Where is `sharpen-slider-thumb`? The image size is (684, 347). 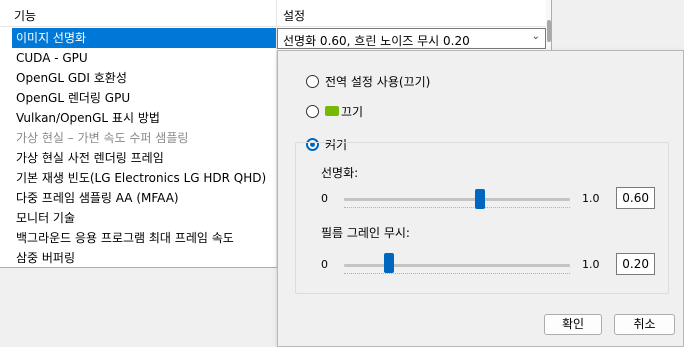
sharpen-slider-thumb is located at coordinates (479, 199).